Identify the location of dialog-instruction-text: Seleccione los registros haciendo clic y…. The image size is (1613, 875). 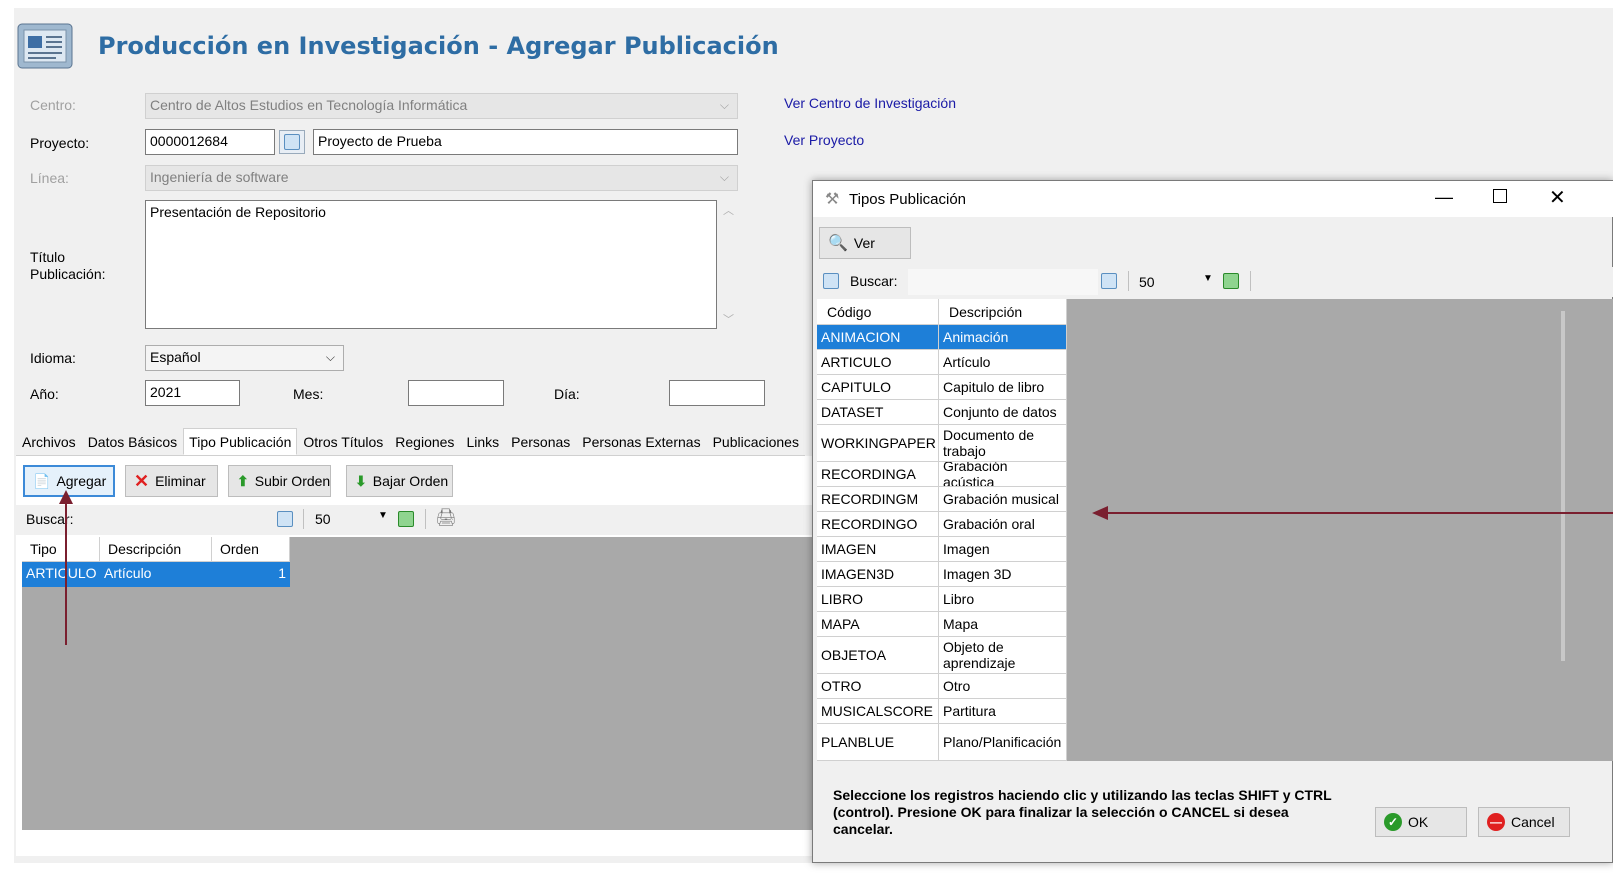
(1082, 812).